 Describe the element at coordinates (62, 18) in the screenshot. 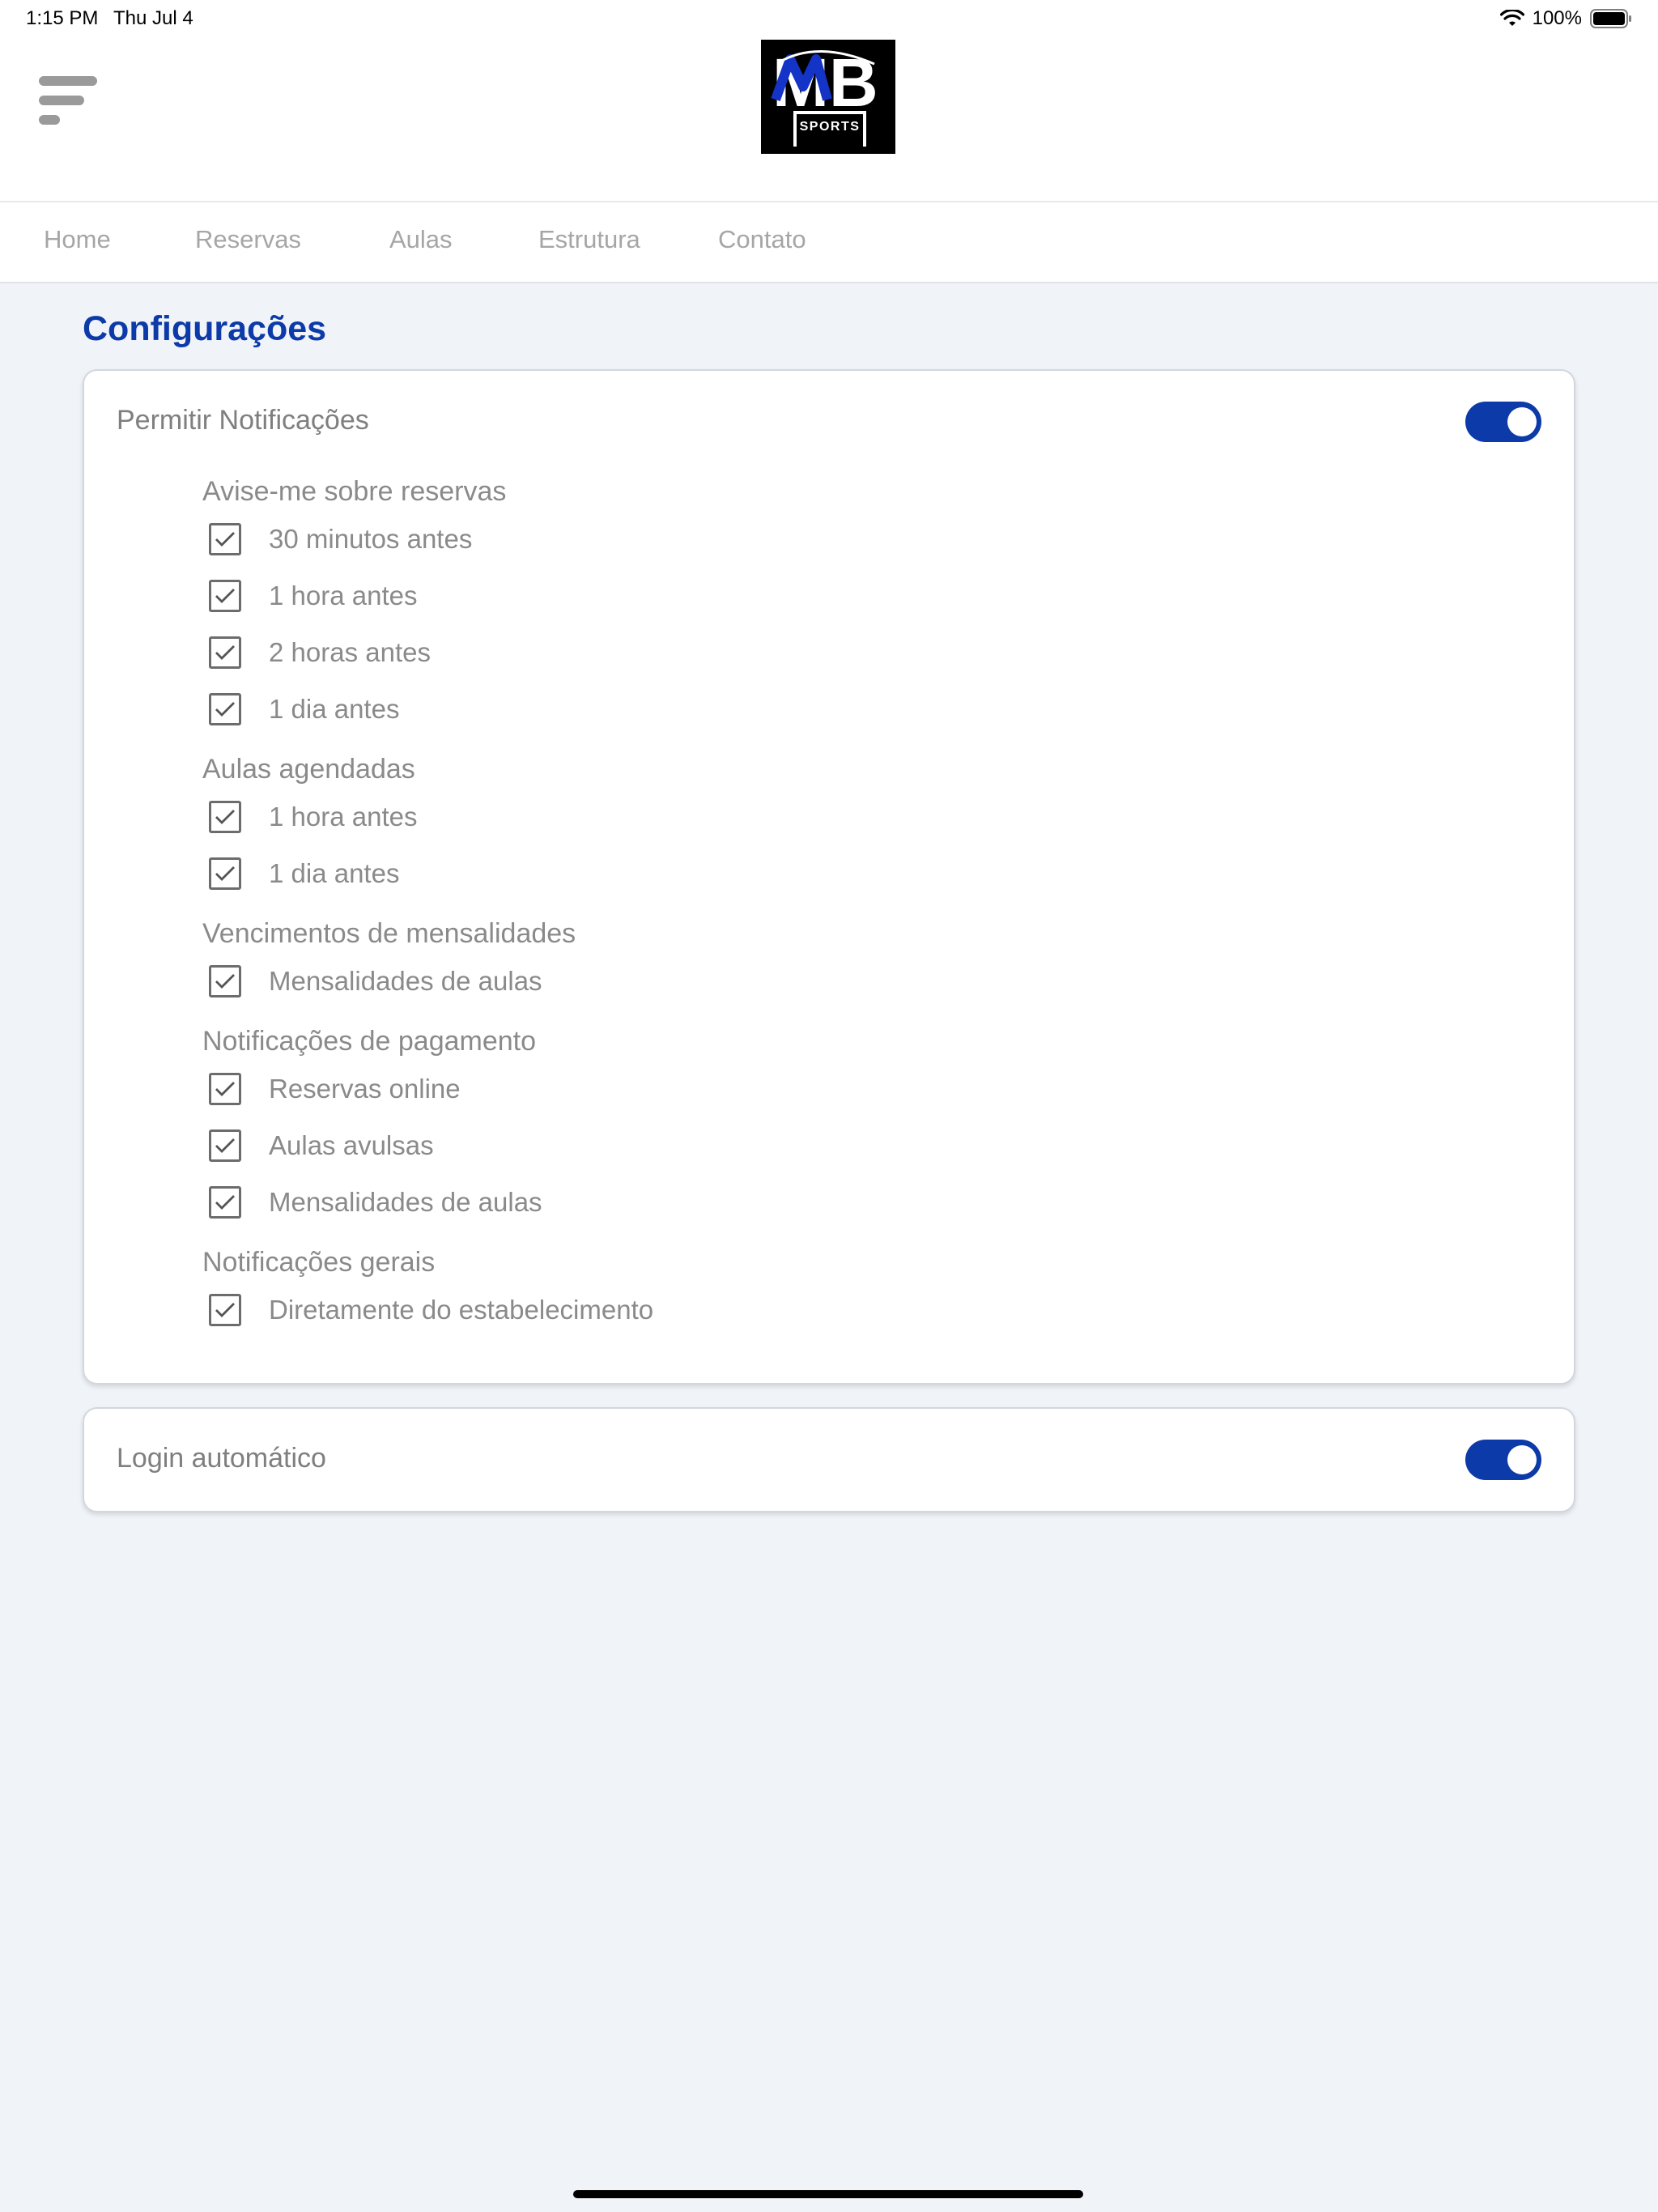

I see `status-time: 1:15 PM` at that location.